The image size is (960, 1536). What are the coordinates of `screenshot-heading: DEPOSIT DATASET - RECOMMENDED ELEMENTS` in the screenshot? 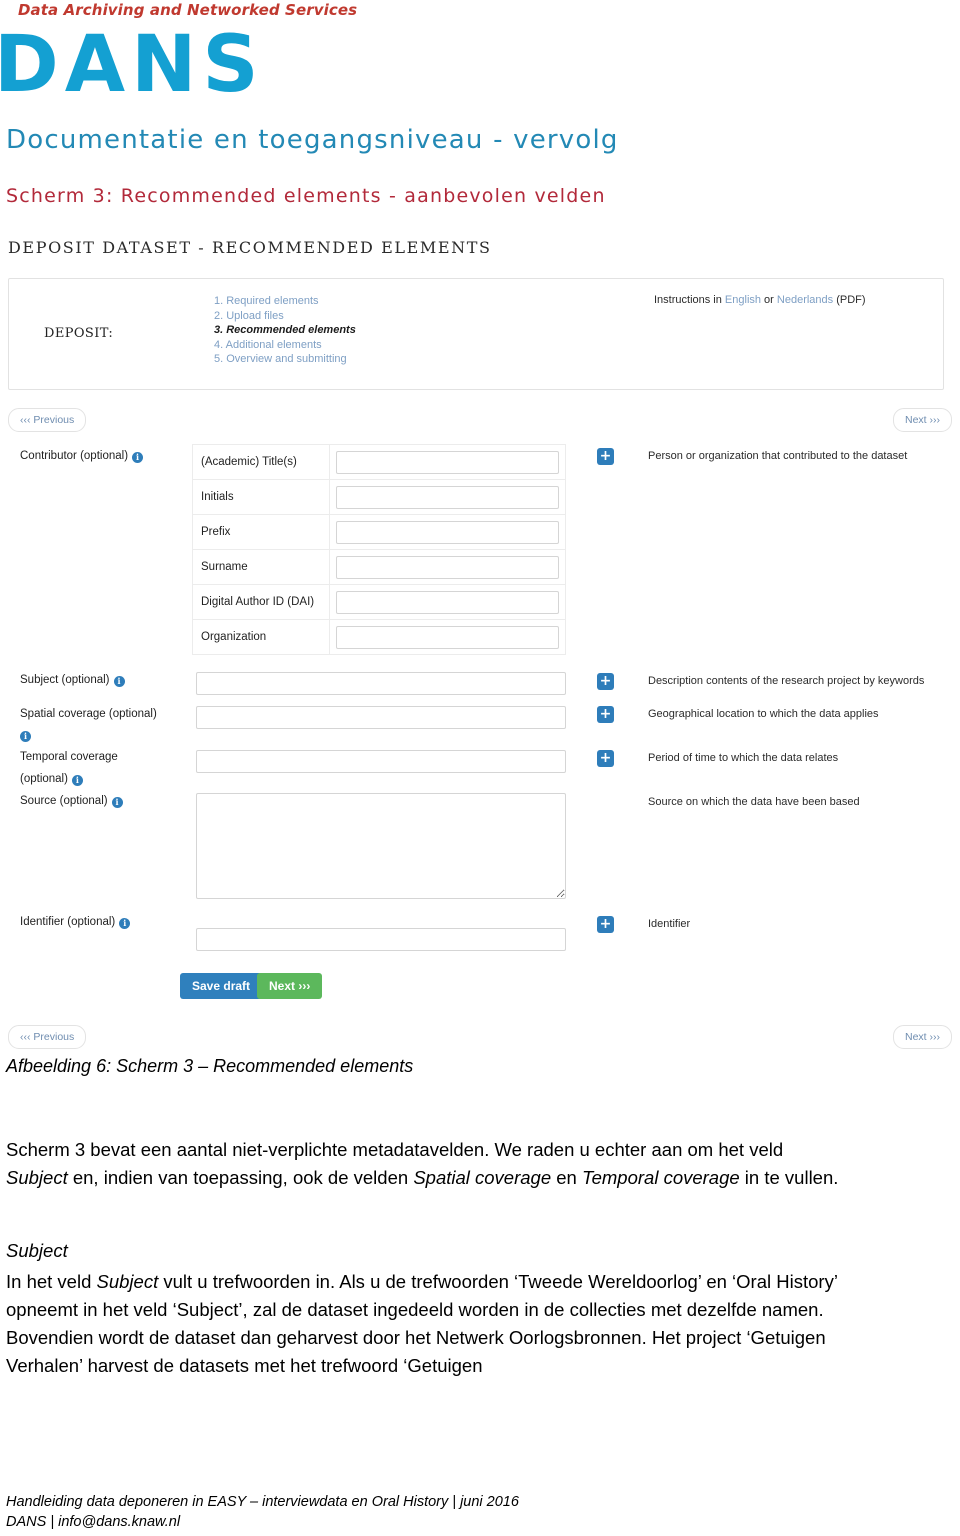 It's located at (250, 247).